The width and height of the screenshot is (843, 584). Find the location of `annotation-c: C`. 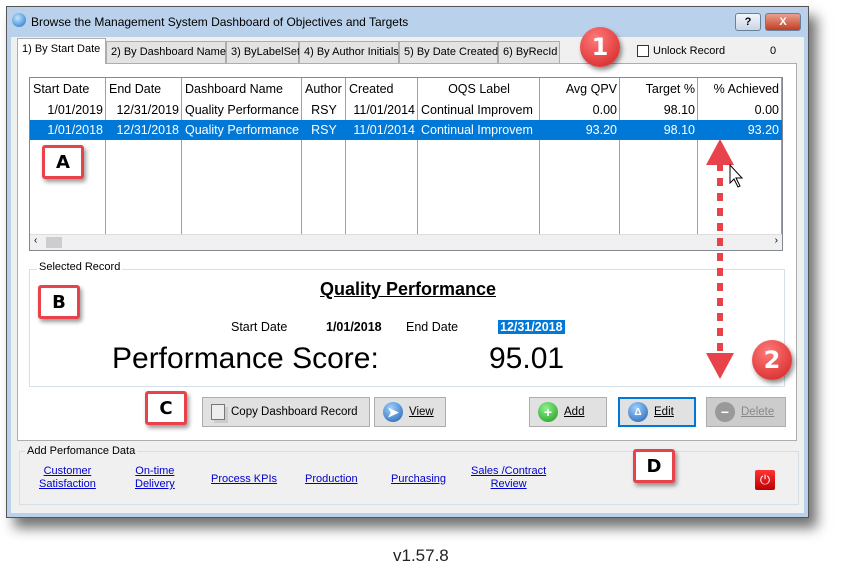

annotation-c: C is located at coordinates (166, 408).